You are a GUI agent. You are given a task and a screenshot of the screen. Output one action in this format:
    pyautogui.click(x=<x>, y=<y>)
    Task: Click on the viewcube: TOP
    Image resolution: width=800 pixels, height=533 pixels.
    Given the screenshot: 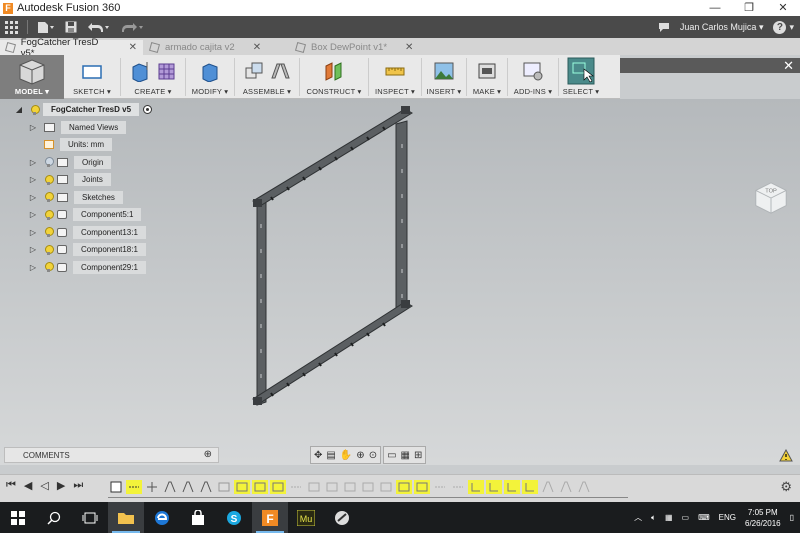 What is the action you would take?
    pyautogui.click(x=771, y=198)
    